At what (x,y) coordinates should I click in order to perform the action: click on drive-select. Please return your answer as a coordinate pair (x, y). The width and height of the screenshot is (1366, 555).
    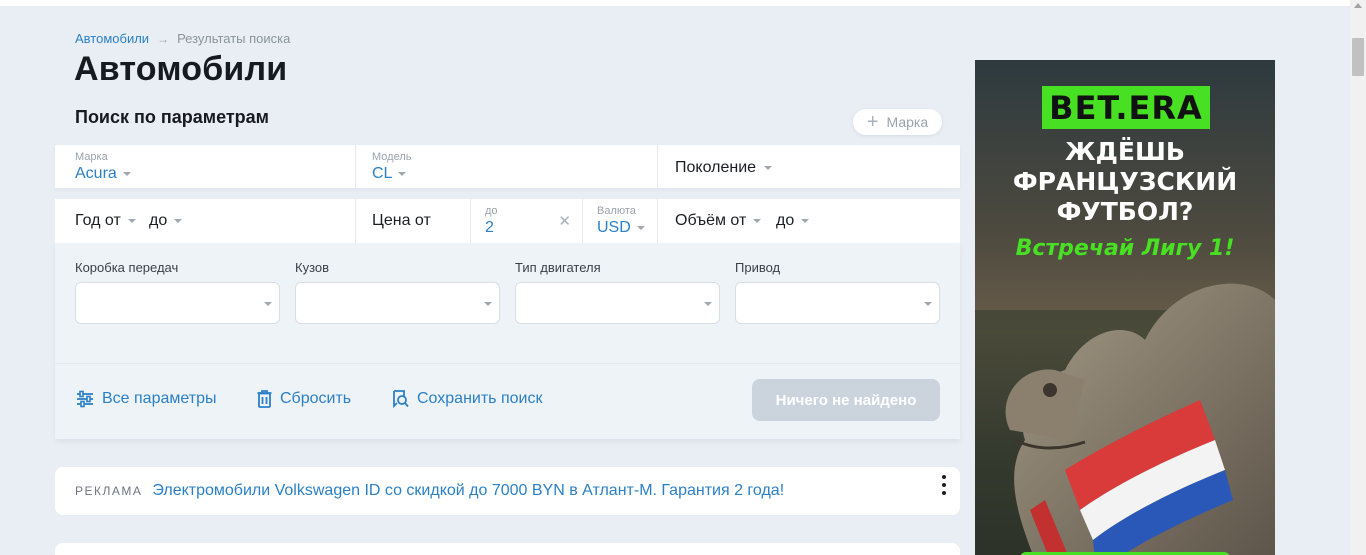
    Looking at the image, I should click on (837, 303).